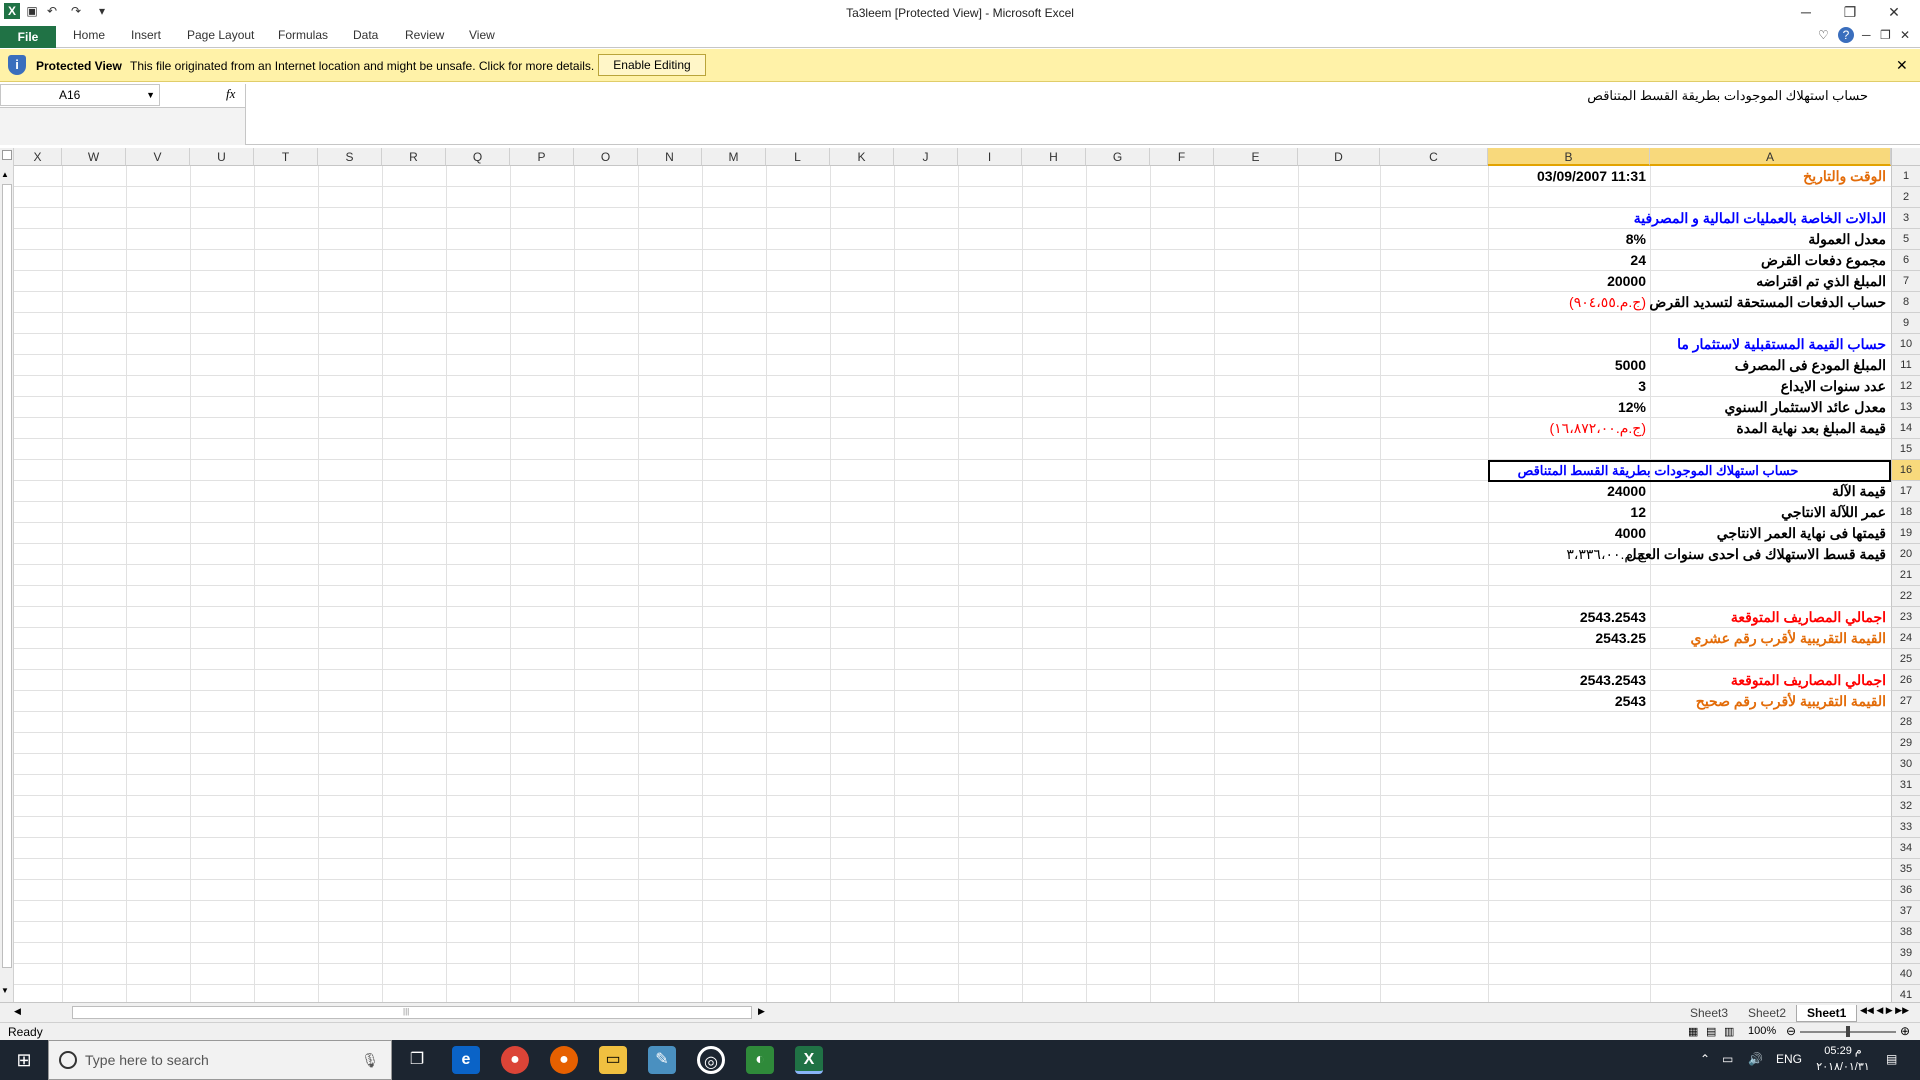 This screenshot has height=1080, width=1920. I want to click on tray-chevron-icon: ⌃, so click(1705, 1059).